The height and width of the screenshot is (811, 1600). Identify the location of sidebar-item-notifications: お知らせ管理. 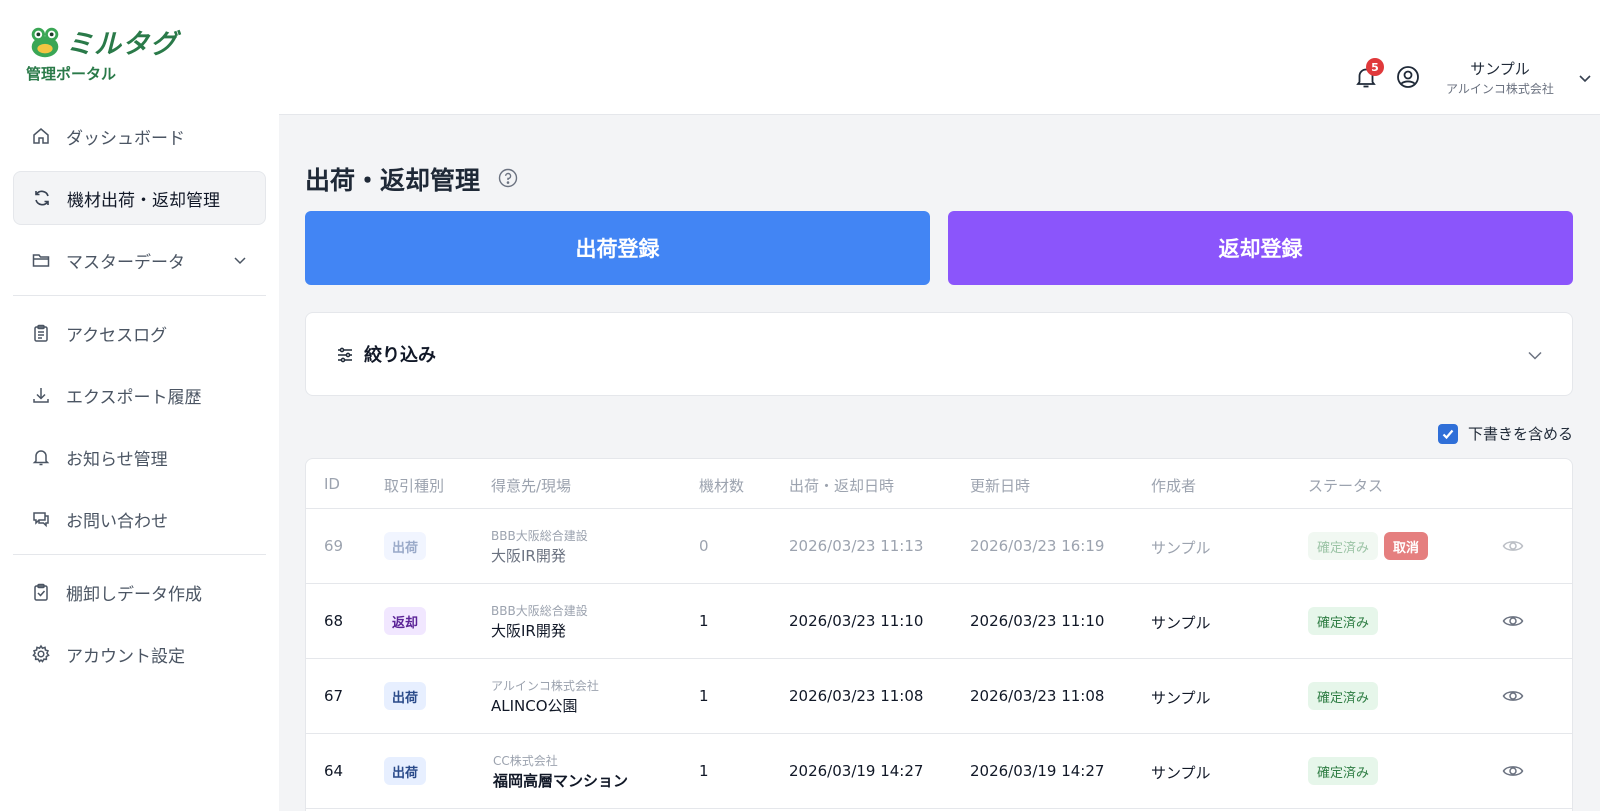
(139, 457).